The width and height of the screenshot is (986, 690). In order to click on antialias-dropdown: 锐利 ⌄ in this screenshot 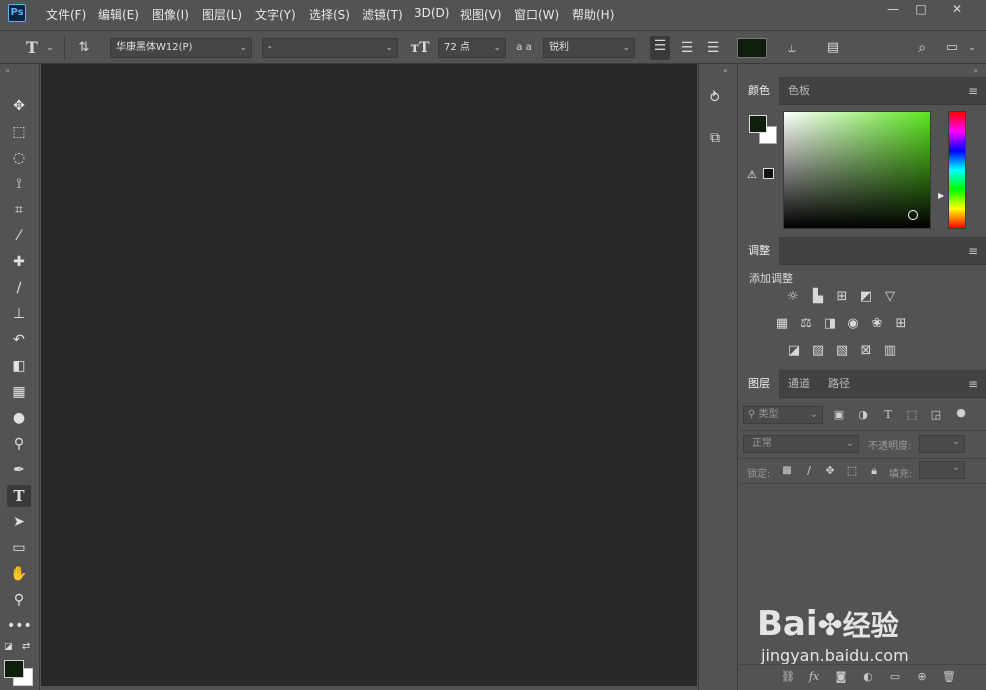, I will do `click(589, 48)`.